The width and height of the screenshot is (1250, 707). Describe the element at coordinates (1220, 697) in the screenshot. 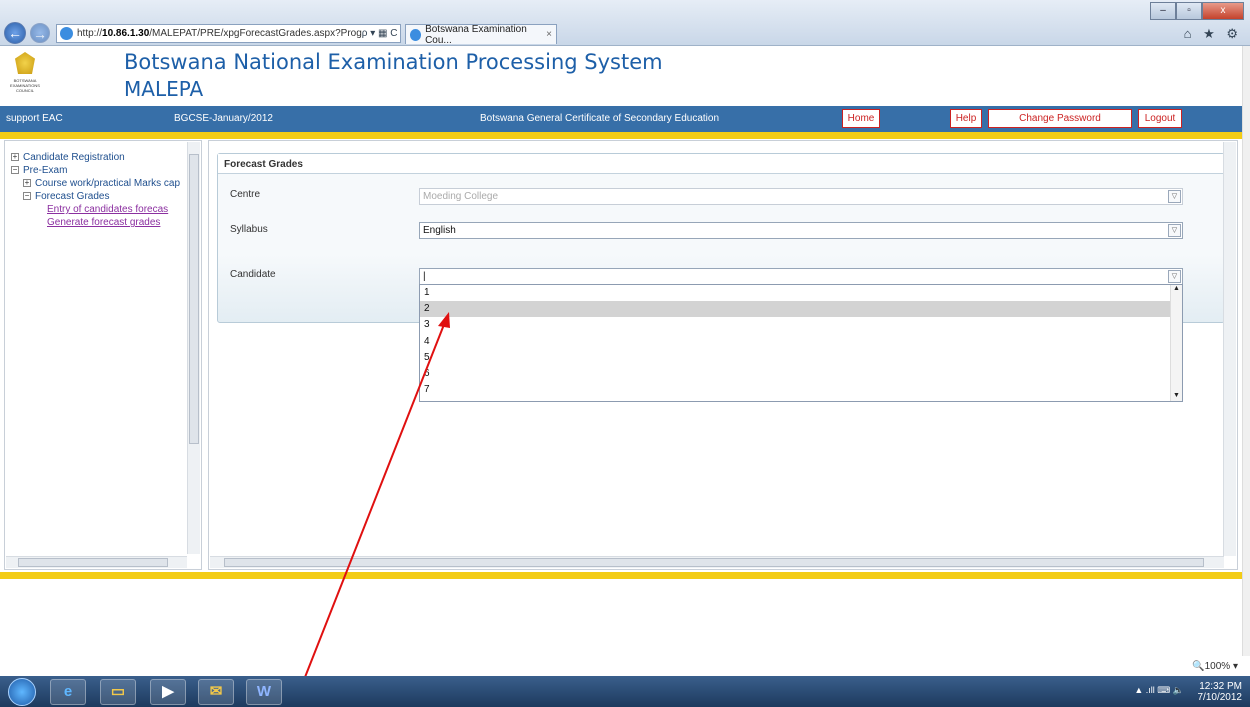

I see `clock-date: 7/10/2012` at that location.